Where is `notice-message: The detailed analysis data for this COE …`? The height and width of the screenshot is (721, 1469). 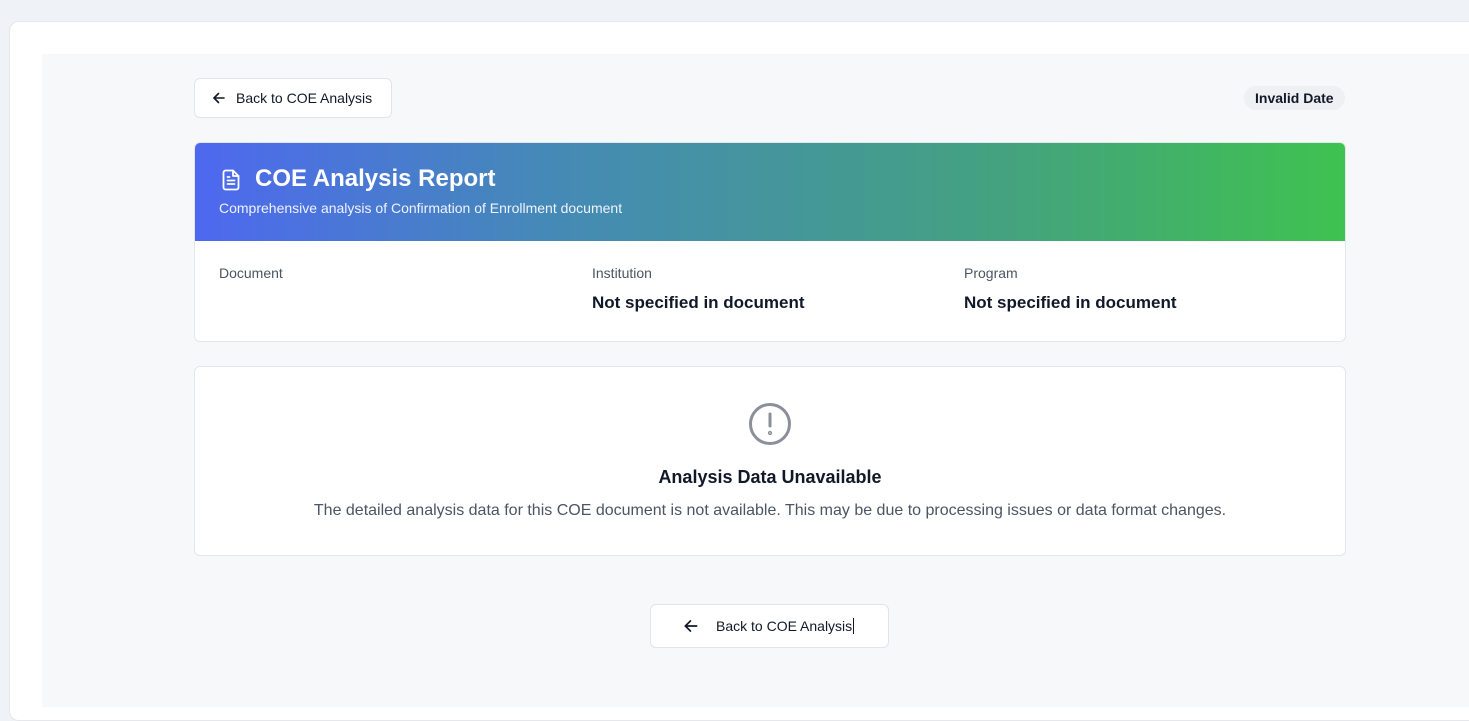
notice-message: The detailed analysis data for this COE … is located at coordinates (770, 510).